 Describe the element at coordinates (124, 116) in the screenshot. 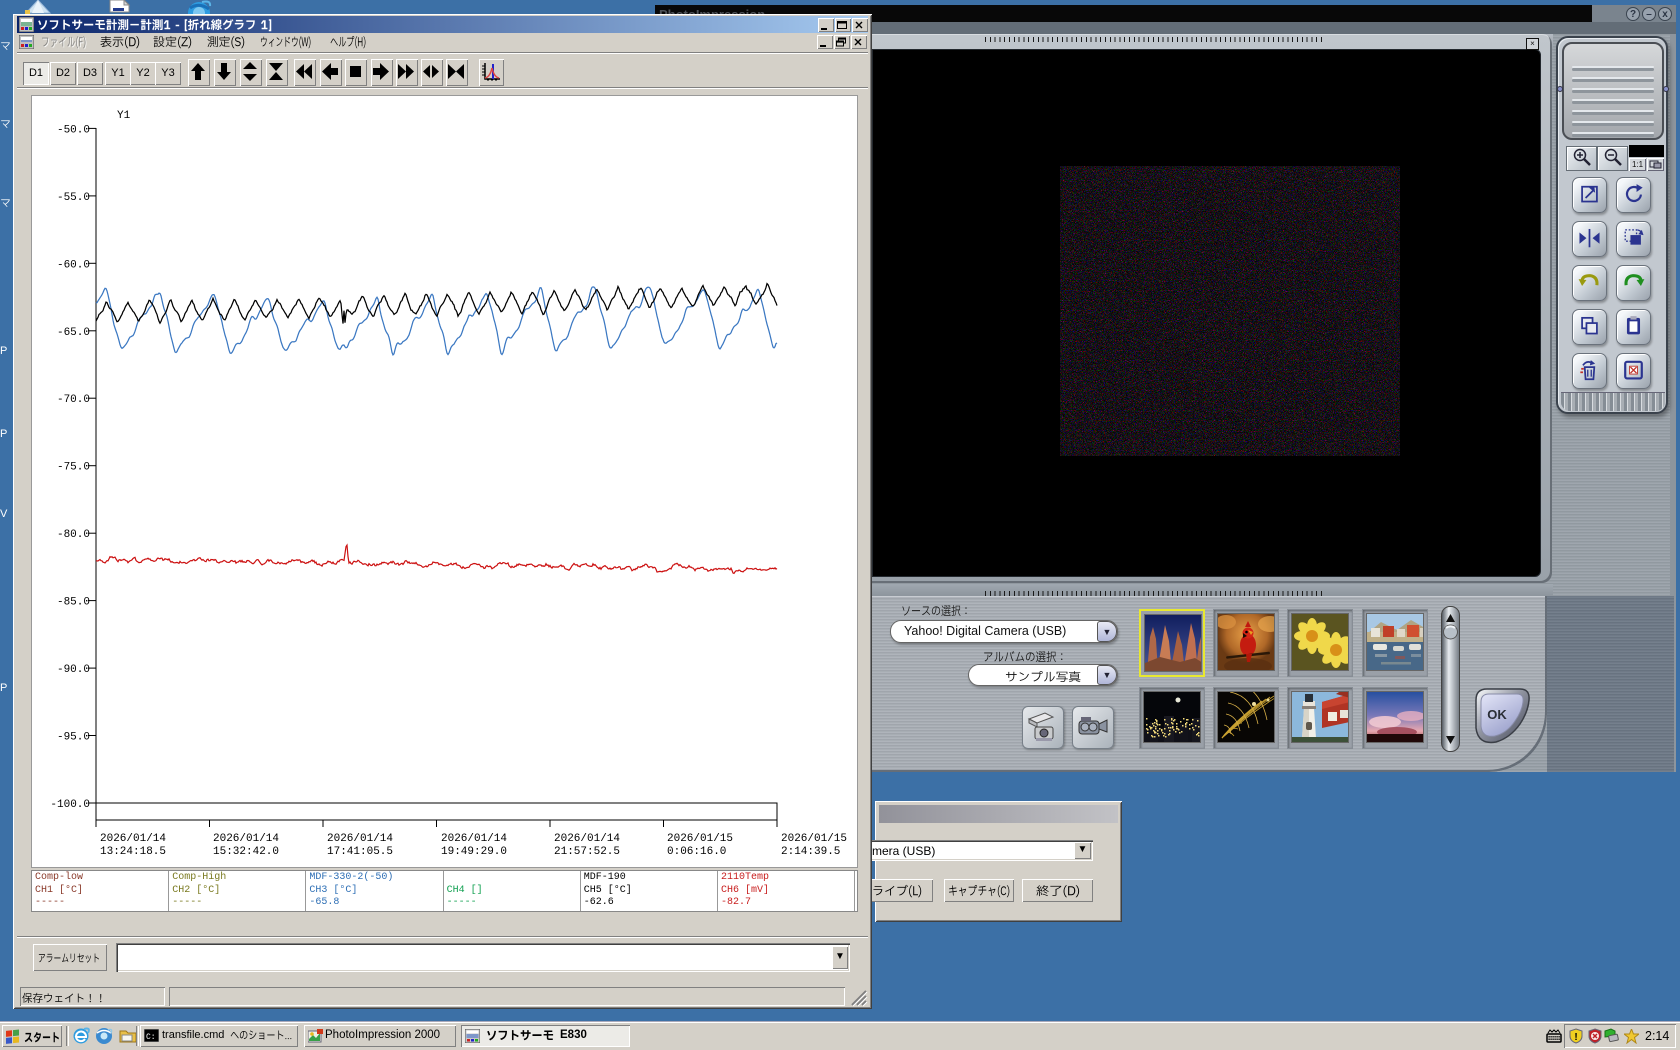

I see `svg-text: Y1` at that location.